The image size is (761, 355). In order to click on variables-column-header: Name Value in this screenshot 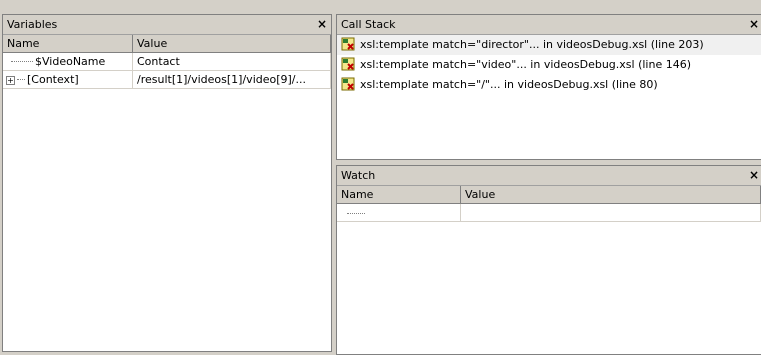, I will do `click(167, 44)`.